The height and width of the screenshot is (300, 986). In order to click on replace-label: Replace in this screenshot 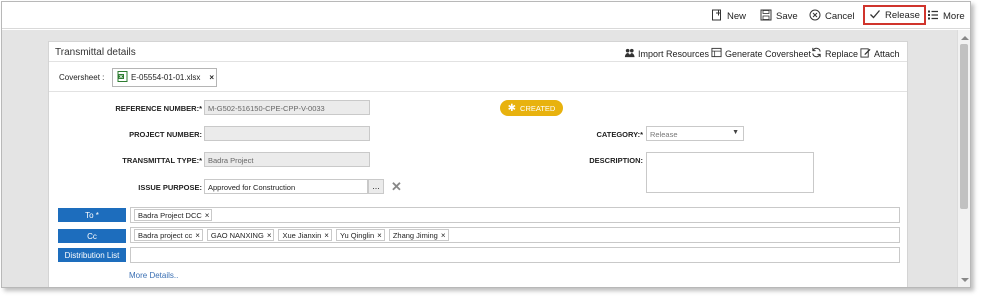, I will do `click(842, 53)`.